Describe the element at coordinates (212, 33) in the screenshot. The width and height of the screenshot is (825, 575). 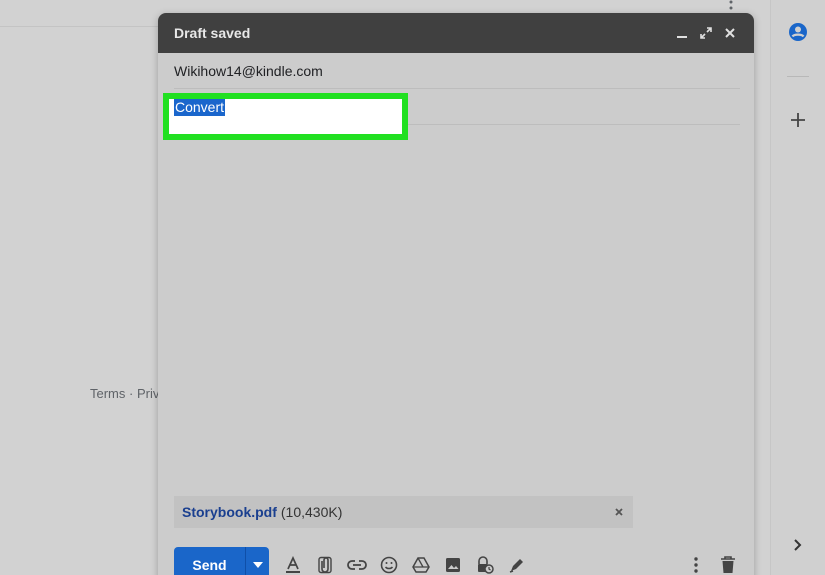
I see `compose-title: Draft saved` at that location.